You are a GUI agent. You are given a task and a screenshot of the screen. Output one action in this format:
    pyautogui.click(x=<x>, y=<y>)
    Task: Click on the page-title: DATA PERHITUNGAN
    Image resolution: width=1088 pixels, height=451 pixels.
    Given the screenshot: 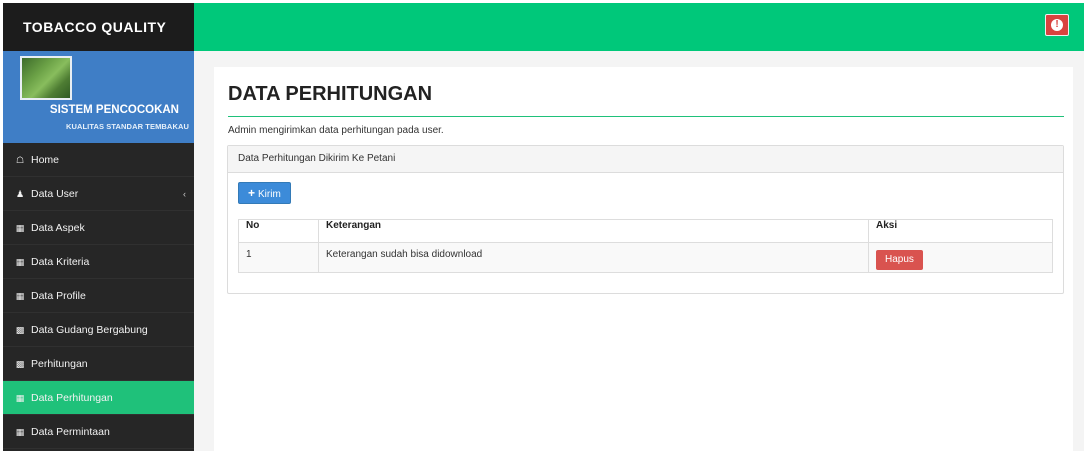 What is the action you would take?
    pyautogui.click(x=330, y=94)
    